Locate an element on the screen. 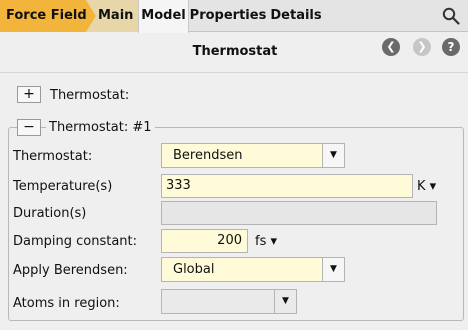  tab-model: Model is located at coordinates (163, 16).